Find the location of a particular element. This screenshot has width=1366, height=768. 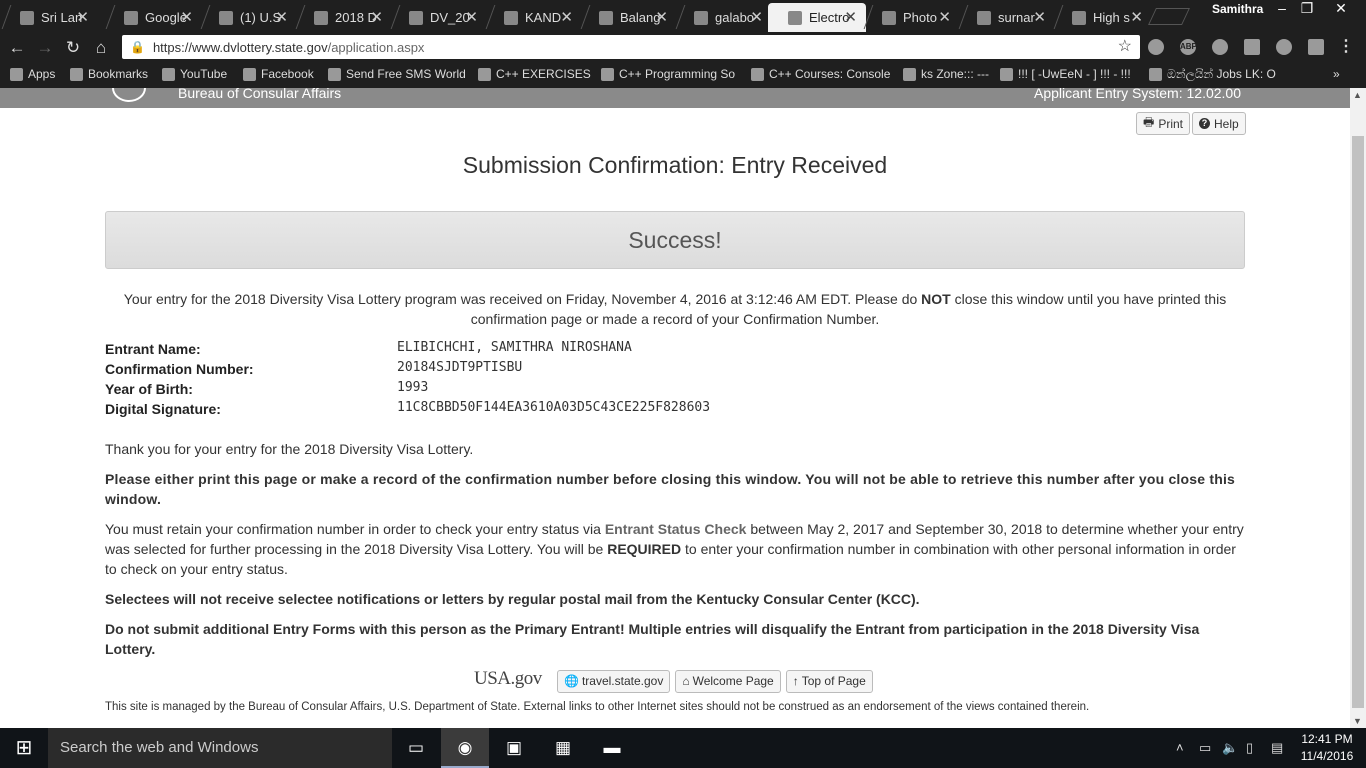

usagov-logo: USA.gov is located at coordinates (513, 681).